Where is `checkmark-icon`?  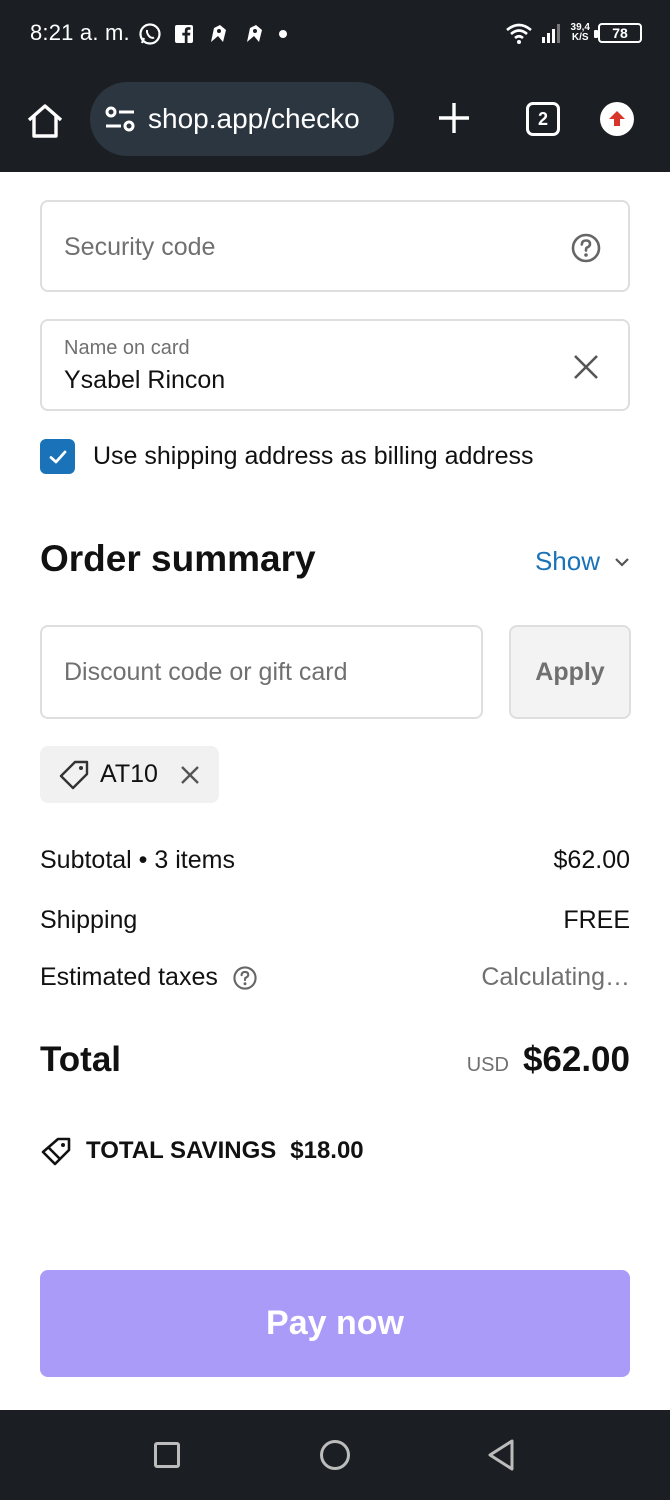
checkmark-icon is located at coordinates (57, 456).